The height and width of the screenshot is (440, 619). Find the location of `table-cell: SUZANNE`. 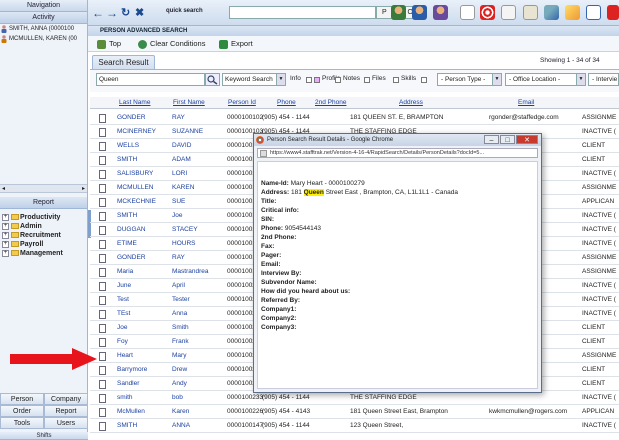

table-cell: SUZANNE is located at coordinates (199, 132).